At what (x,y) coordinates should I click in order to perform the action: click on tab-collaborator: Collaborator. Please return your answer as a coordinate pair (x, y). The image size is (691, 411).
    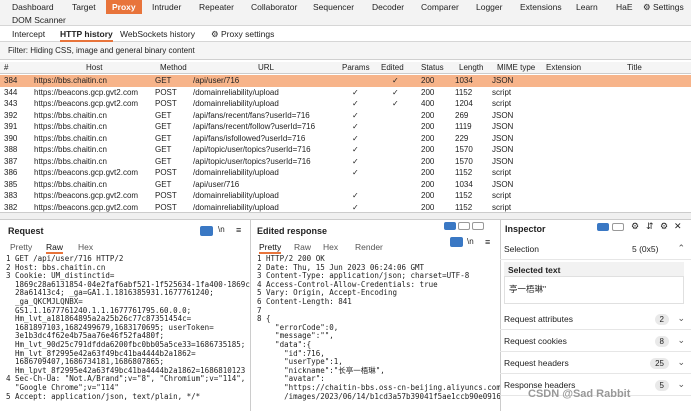
    Looking at the image, I should click on (274, 7).